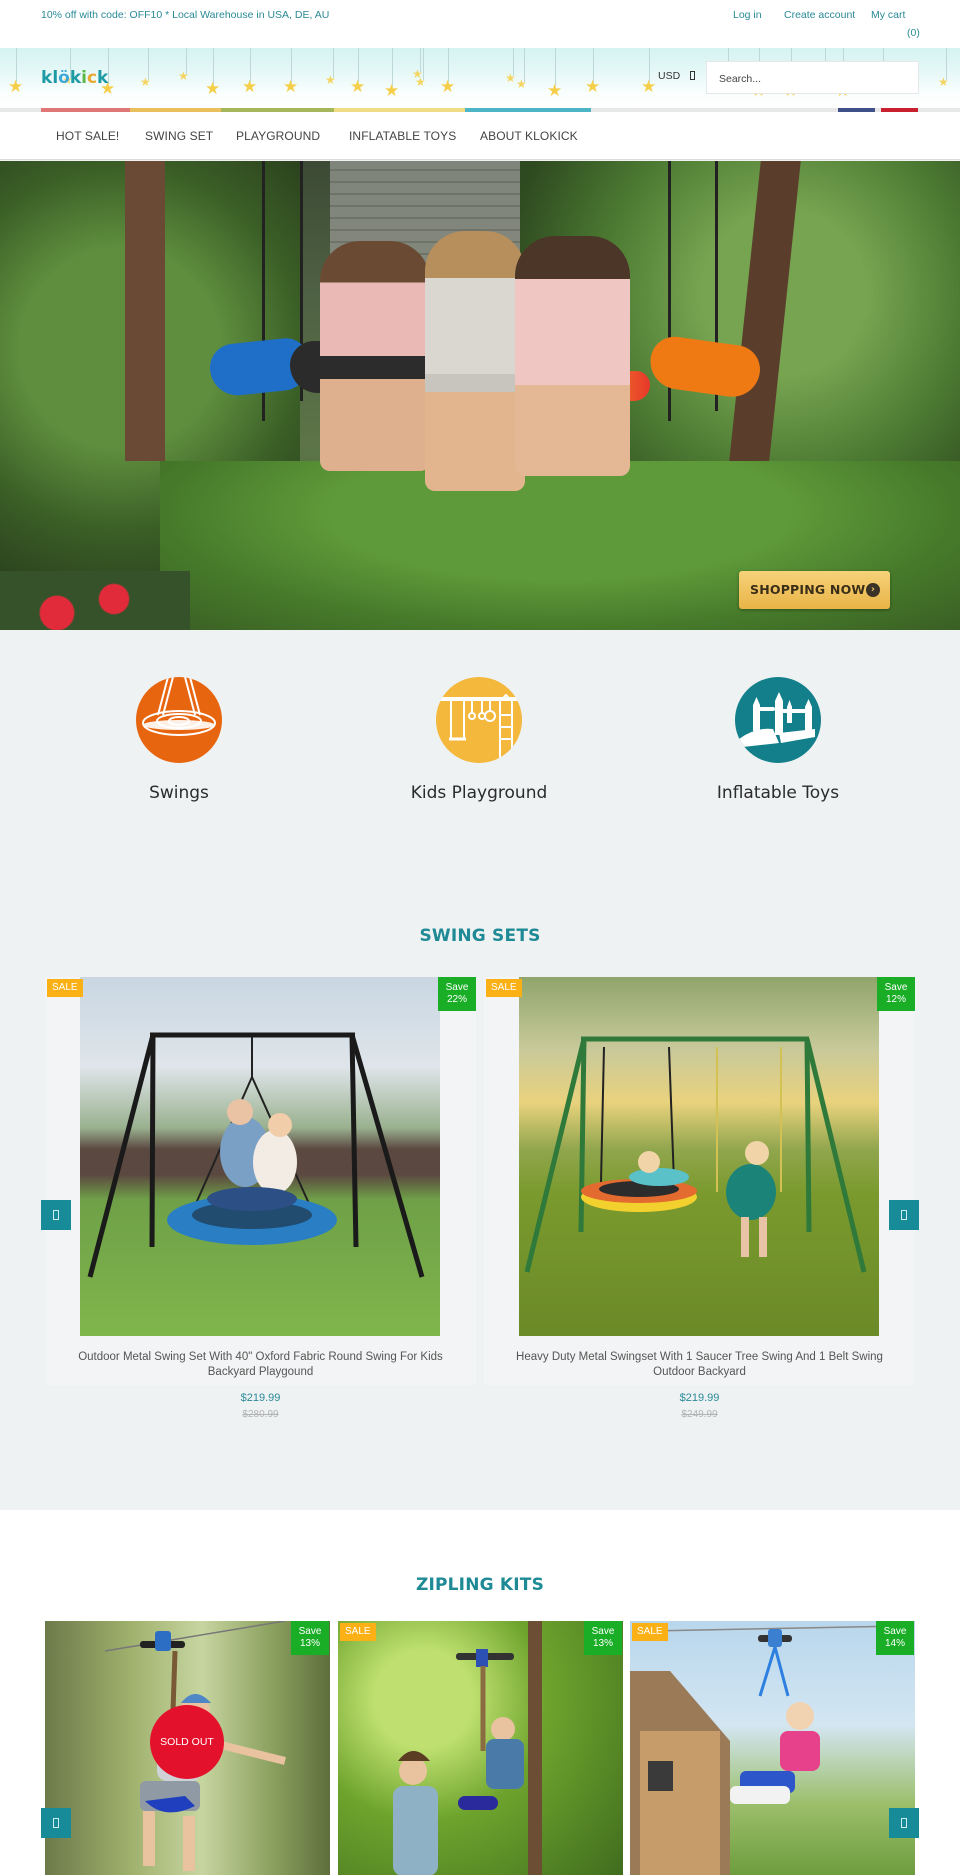 The image size is (960, 1875). Describe the element at coordinates (479, 793) in the screenshot. I see `category-label: Kids Playground` at that location.